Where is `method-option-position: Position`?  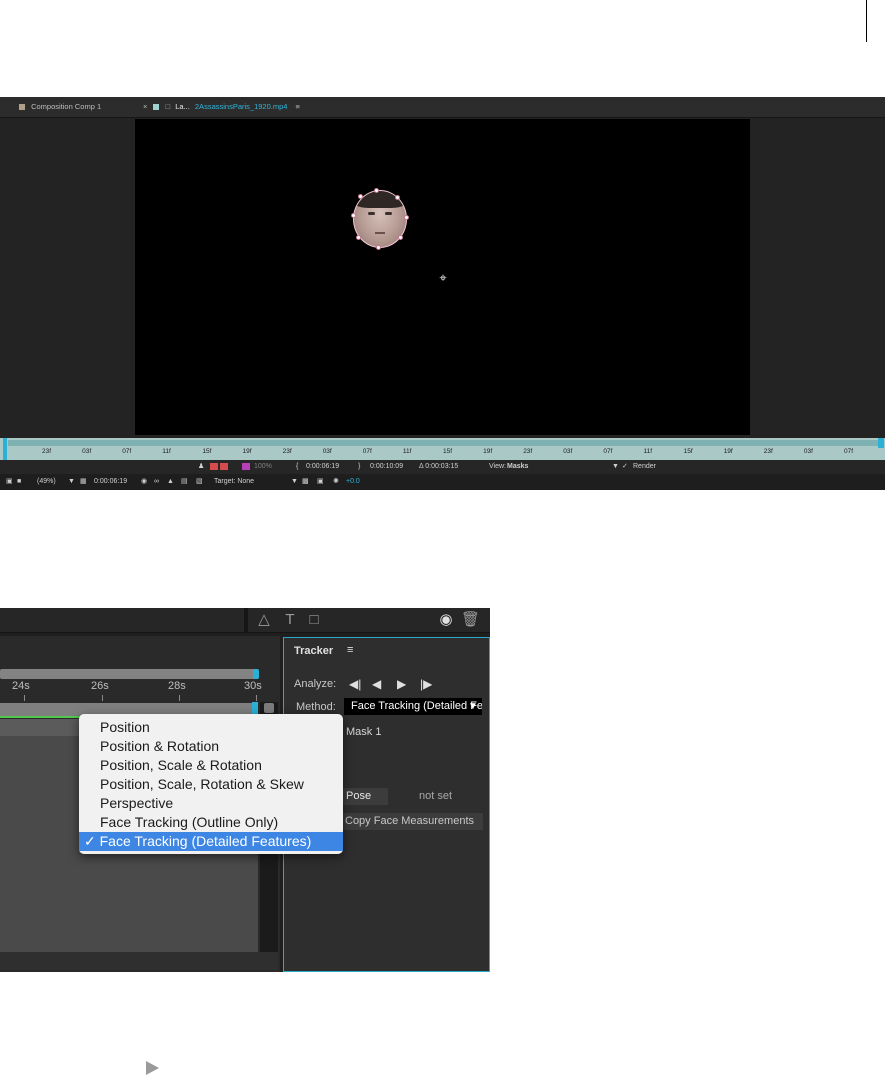 method-option-position: Position is located at coordinates (211, 727).